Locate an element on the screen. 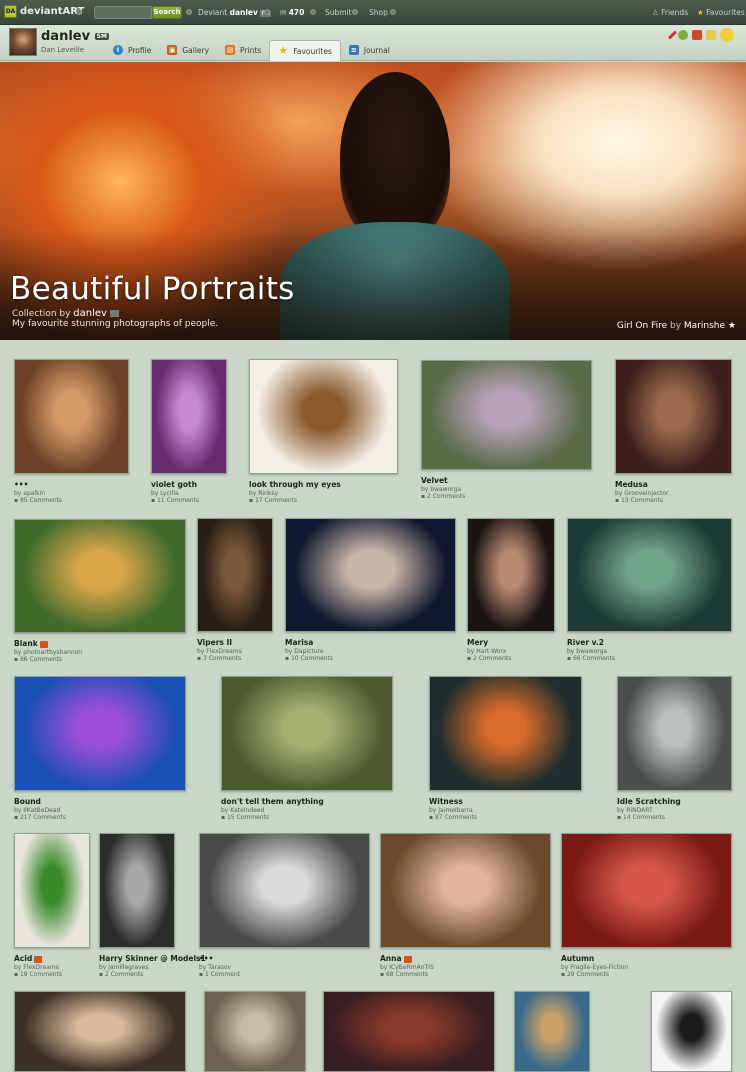 The image size is (746, 1072). menu-dot-icon is located at coordinates (79, 12).